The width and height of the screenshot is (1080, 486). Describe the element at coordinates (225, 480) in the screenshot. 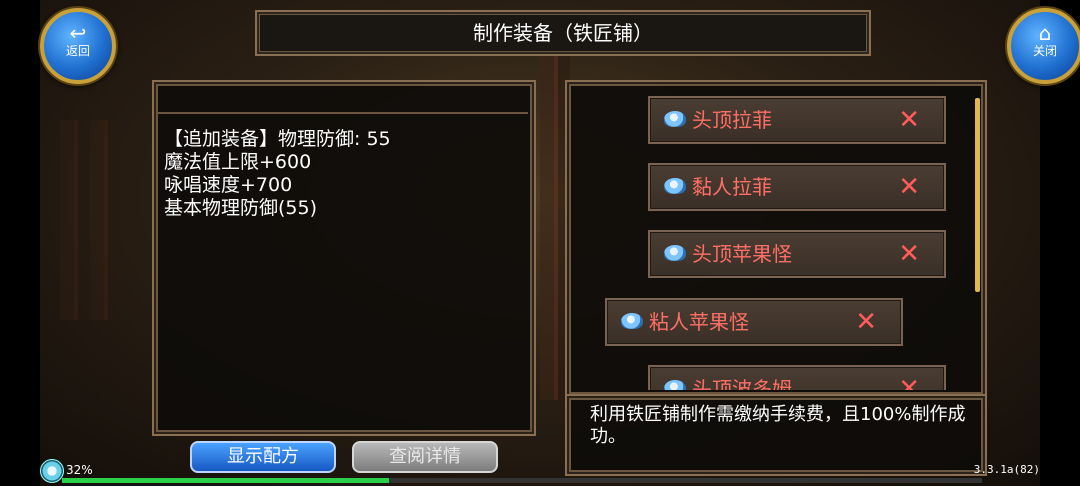

I see `exp-fill` at that location.